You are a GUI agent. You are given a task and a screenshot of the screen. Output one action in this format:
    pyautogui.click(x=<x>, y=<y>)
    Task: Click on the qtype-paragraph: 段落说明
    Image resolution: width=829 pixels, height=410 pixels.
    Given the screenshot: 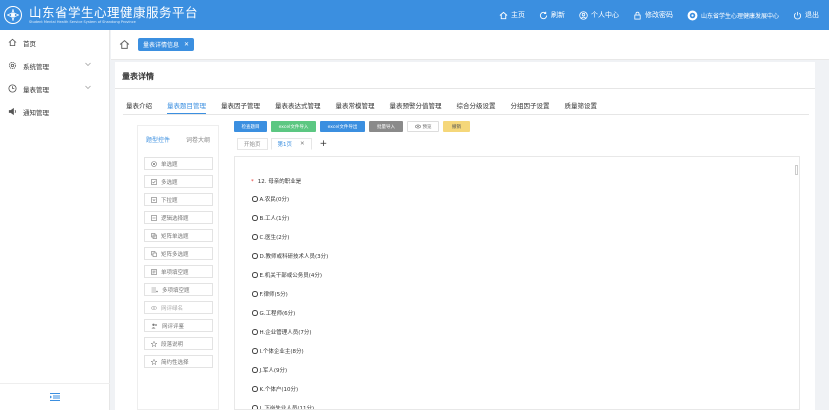 What is the action you would take?
    pyautogui.click(x=178, y=343)
    